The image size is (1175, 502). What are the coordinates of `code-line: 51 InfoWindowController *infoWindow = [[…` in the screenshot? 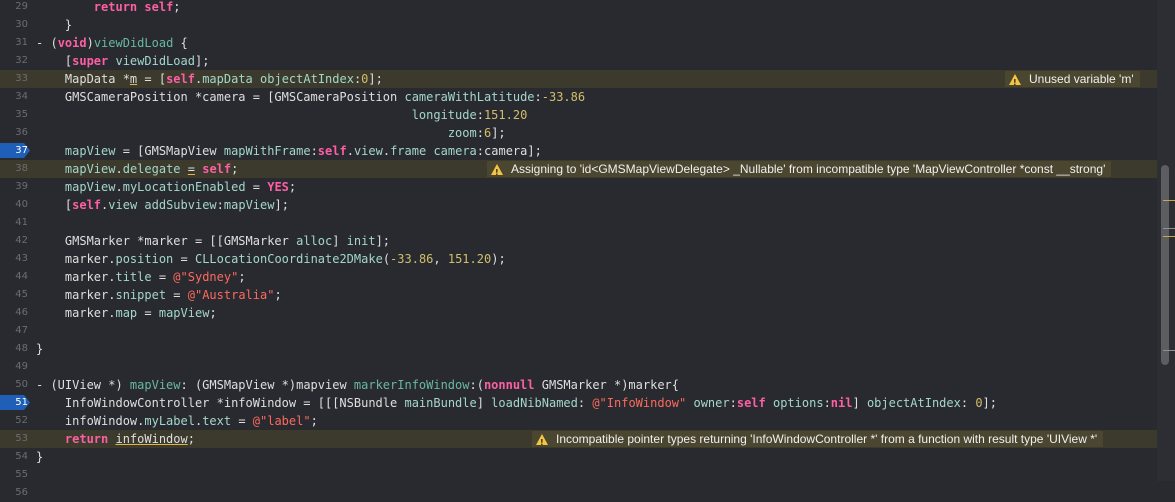 It's located at (578, 403).